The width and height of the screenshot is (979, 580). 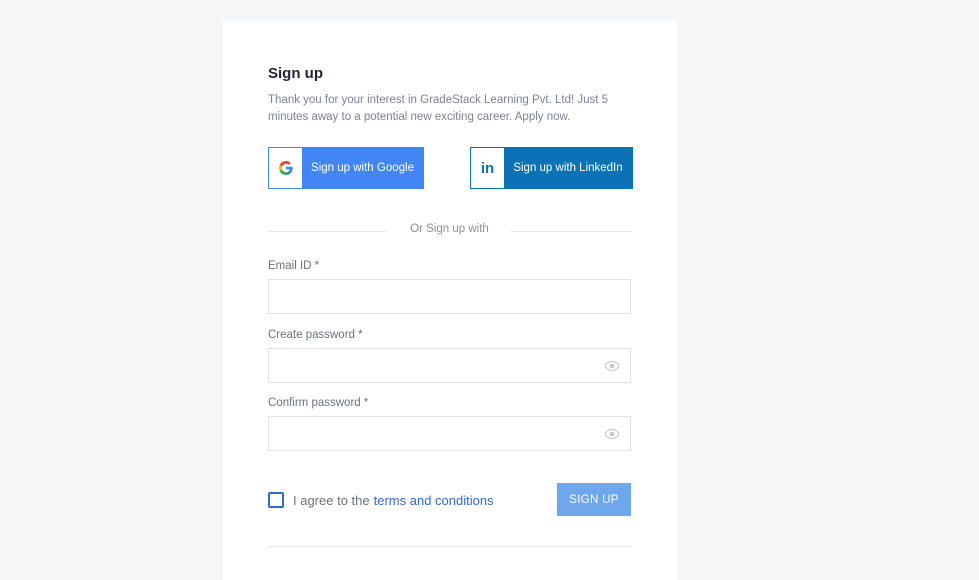 I want to click on or-divider: Or Sign up with, so click(x=449, y=231).